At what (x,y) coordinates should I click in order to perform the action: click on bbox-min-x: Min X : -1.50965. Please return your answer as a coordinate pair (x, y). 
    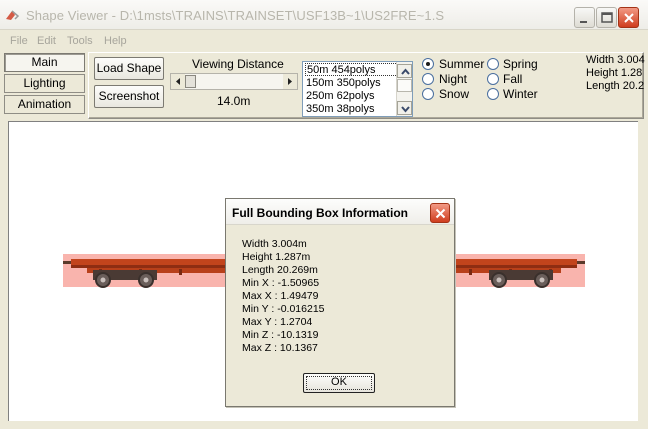
    Looking at the image, I should click on (281, 283).